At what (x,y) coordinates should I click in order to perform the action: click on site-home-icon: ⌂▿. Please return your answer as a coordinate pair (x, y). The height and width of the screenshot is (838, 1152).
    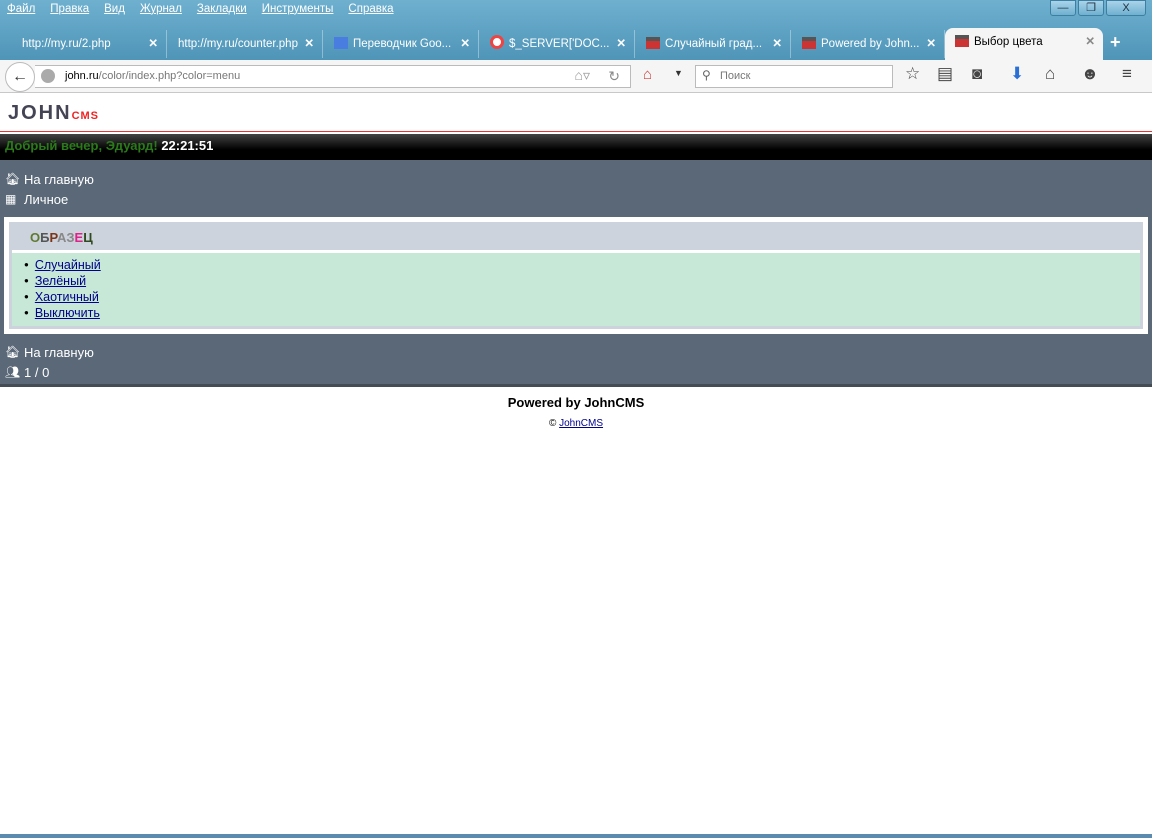
    Looking at the image, I should click on (582, 75).